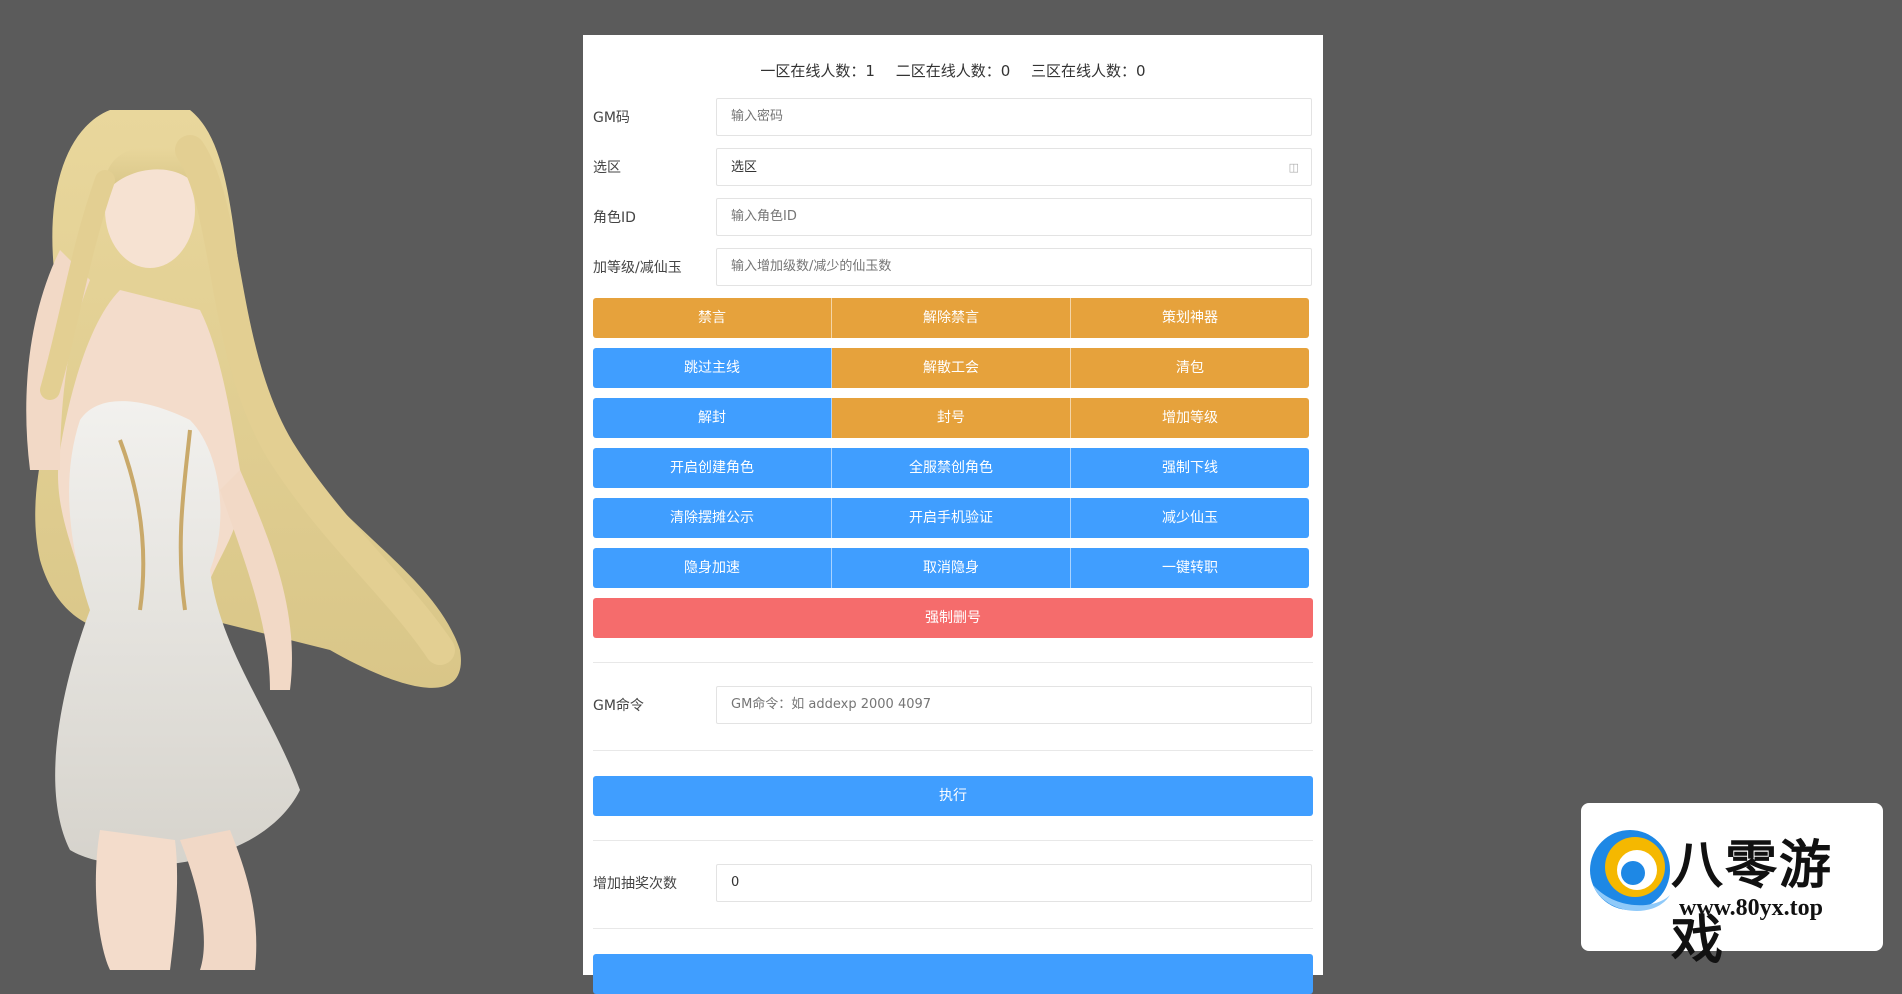 The image size is (1902, 994). I want to click on logo-url: www.80yx.top, so click(1751, 908).